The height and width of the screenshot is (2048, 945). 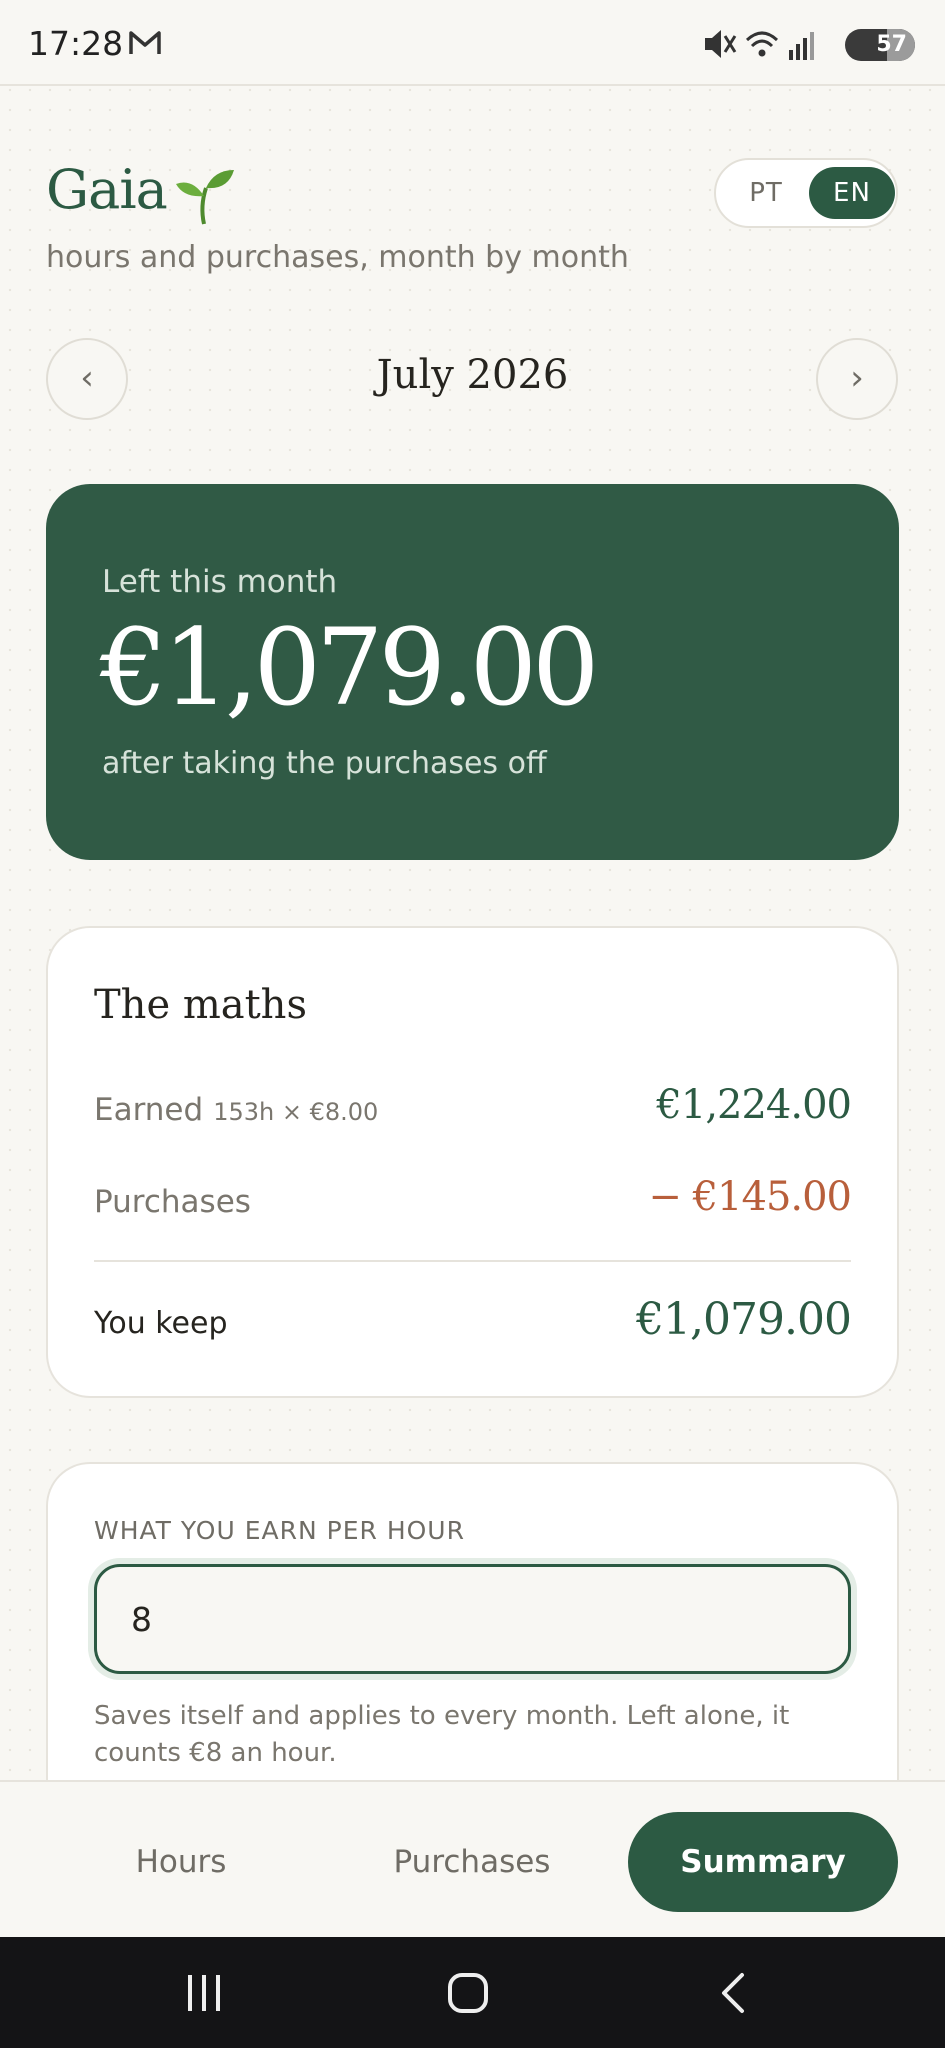 What do you see at coordinates (472, 43) in the screenshot?
I see `status-bar: 17:28 57` at bounding box center [472, 43].